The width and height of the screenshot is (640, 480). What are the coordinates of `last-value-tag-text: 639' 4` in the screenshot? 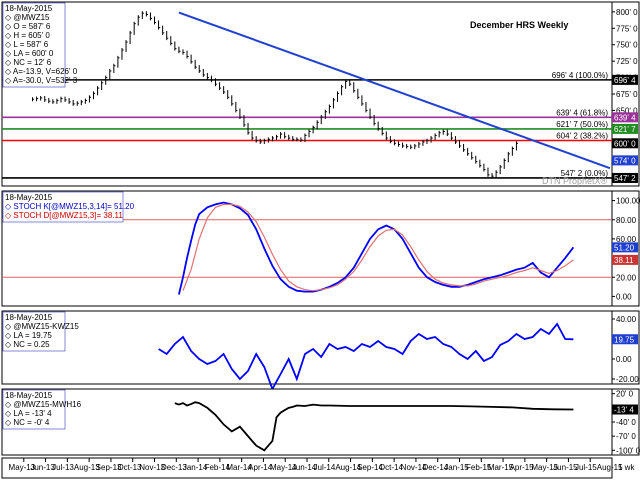 It's located at (625, 117).